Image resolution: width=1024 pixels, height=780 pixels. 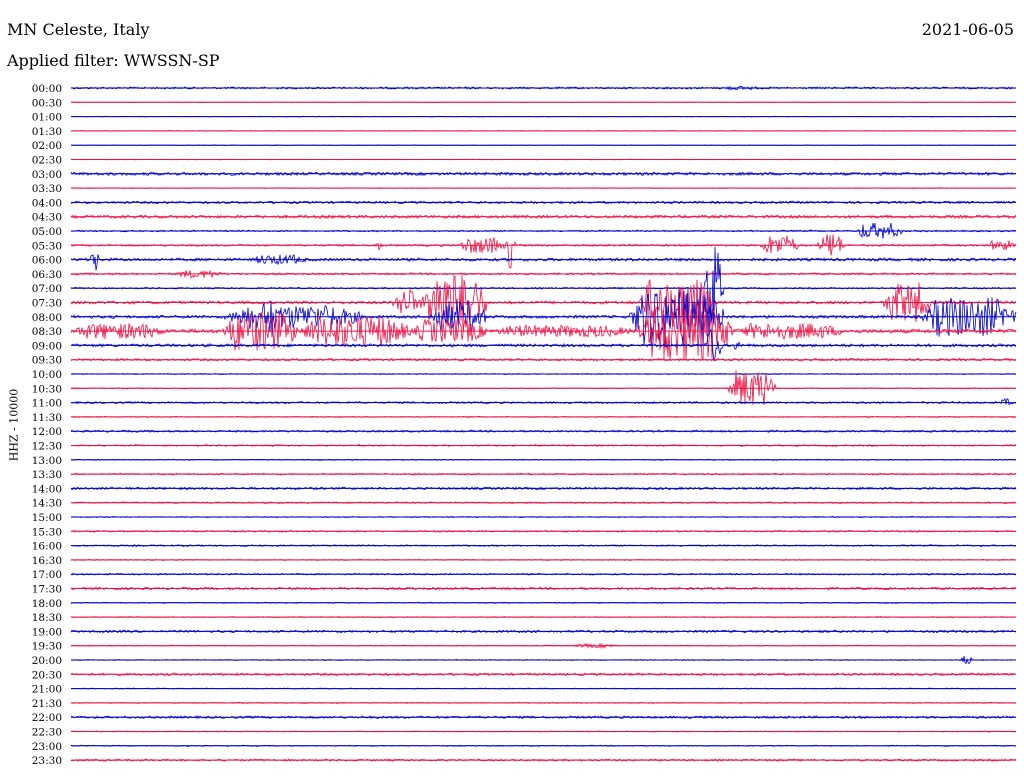 I want to click on time-label: 19:30, so click(x=47, y=647).